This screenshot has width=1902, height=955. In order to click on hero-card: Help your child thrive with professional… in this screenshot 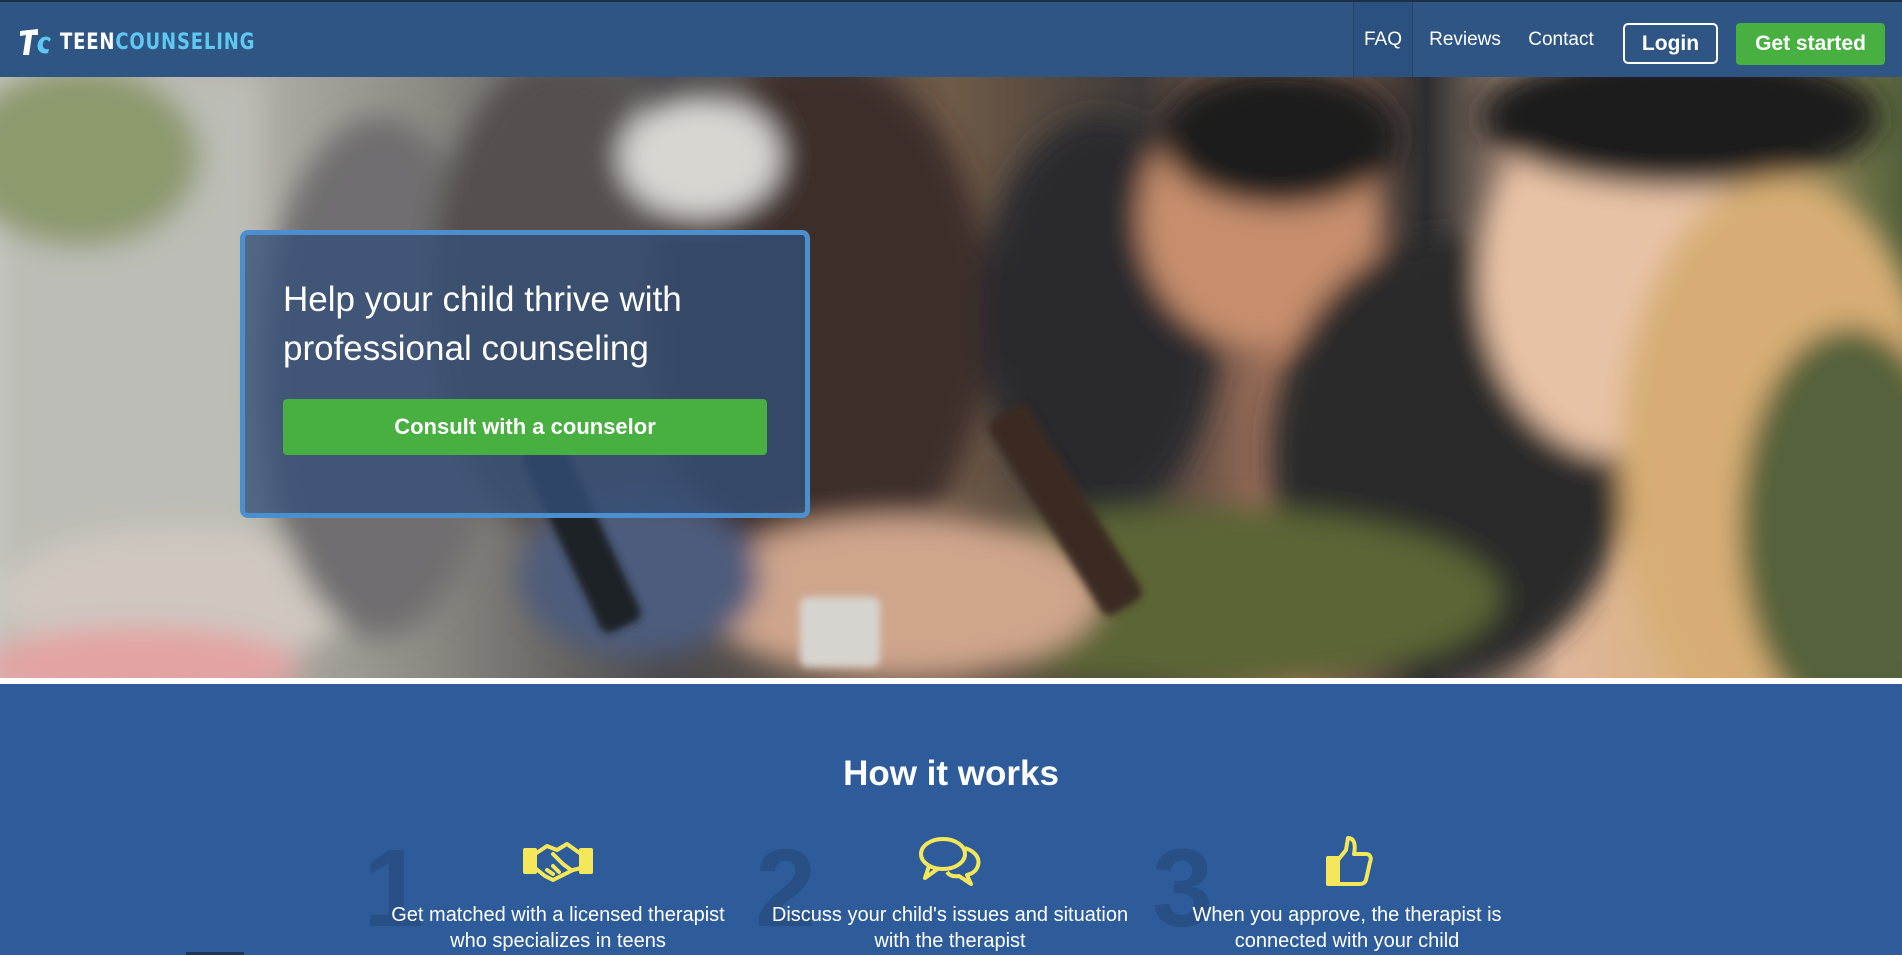, I will do `click(525, 374)`.